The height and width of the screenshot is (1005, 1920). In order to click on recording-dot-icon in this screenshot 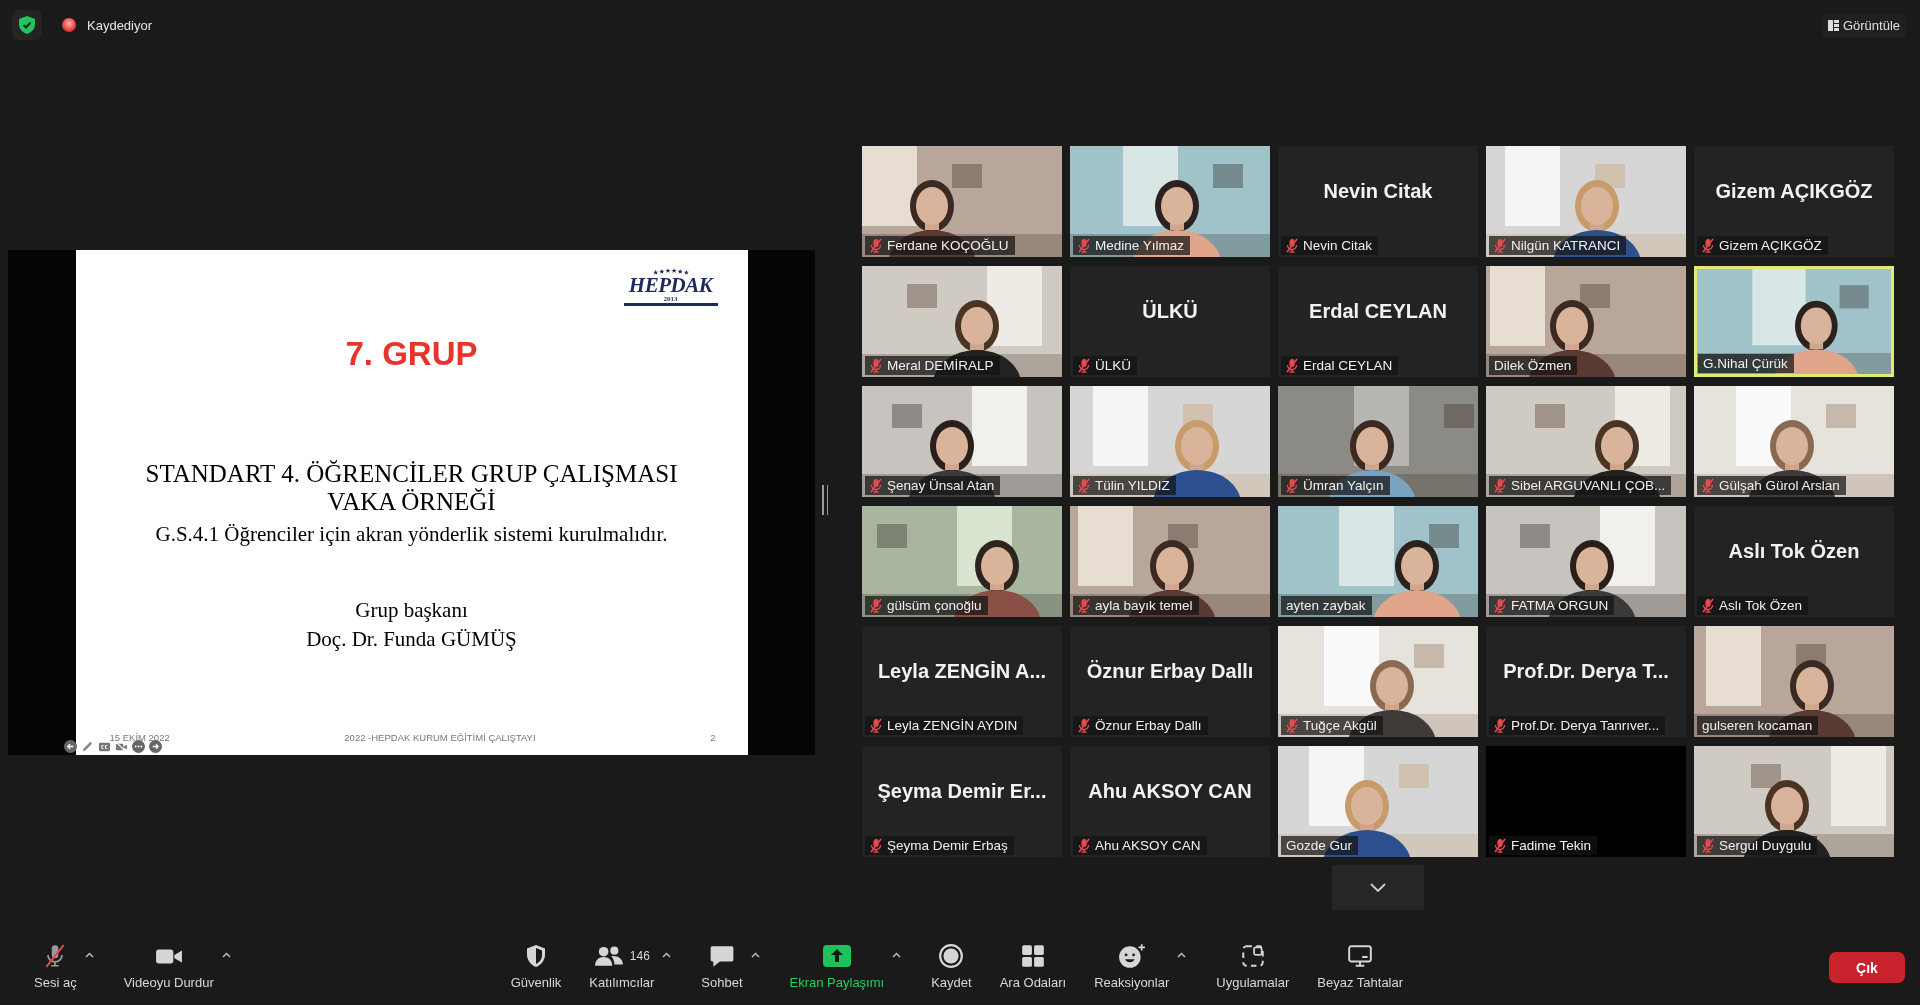, I will do `click(69, 25)`.